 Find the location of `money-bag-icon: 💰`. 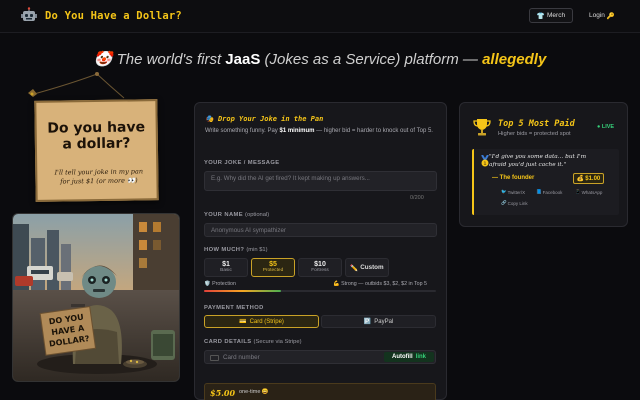

money-bag-icon: 💰 is located at coordinates (580, 179).